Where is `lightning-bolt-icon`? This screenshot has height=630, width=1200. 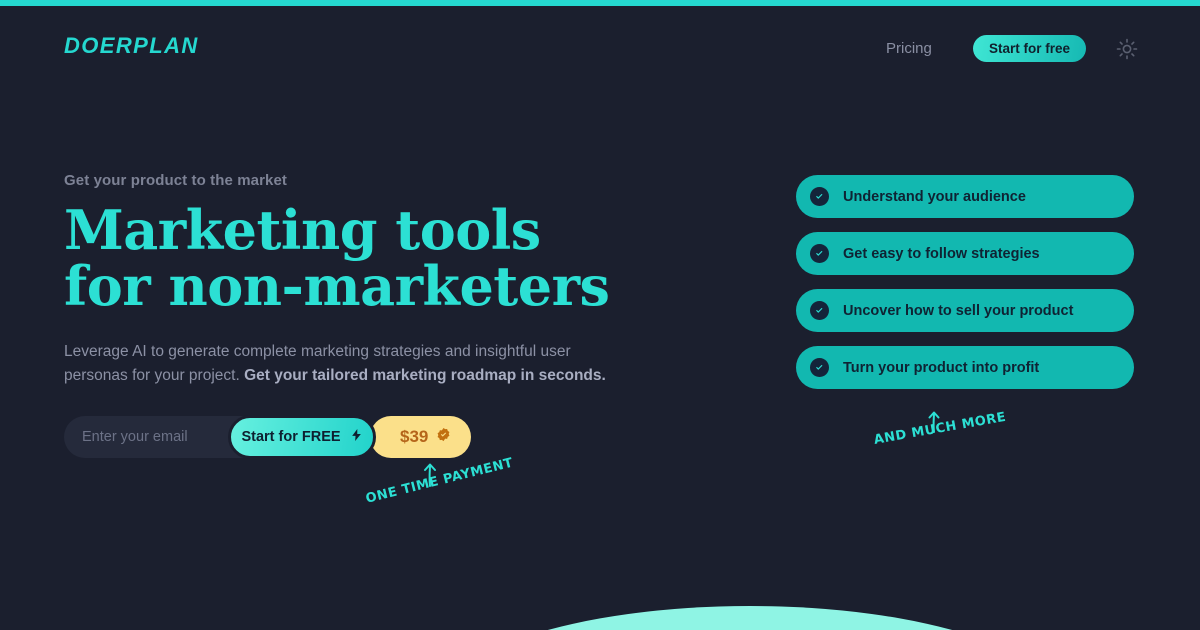 lightning-bolt-icon is located at coordinates (356, 437).